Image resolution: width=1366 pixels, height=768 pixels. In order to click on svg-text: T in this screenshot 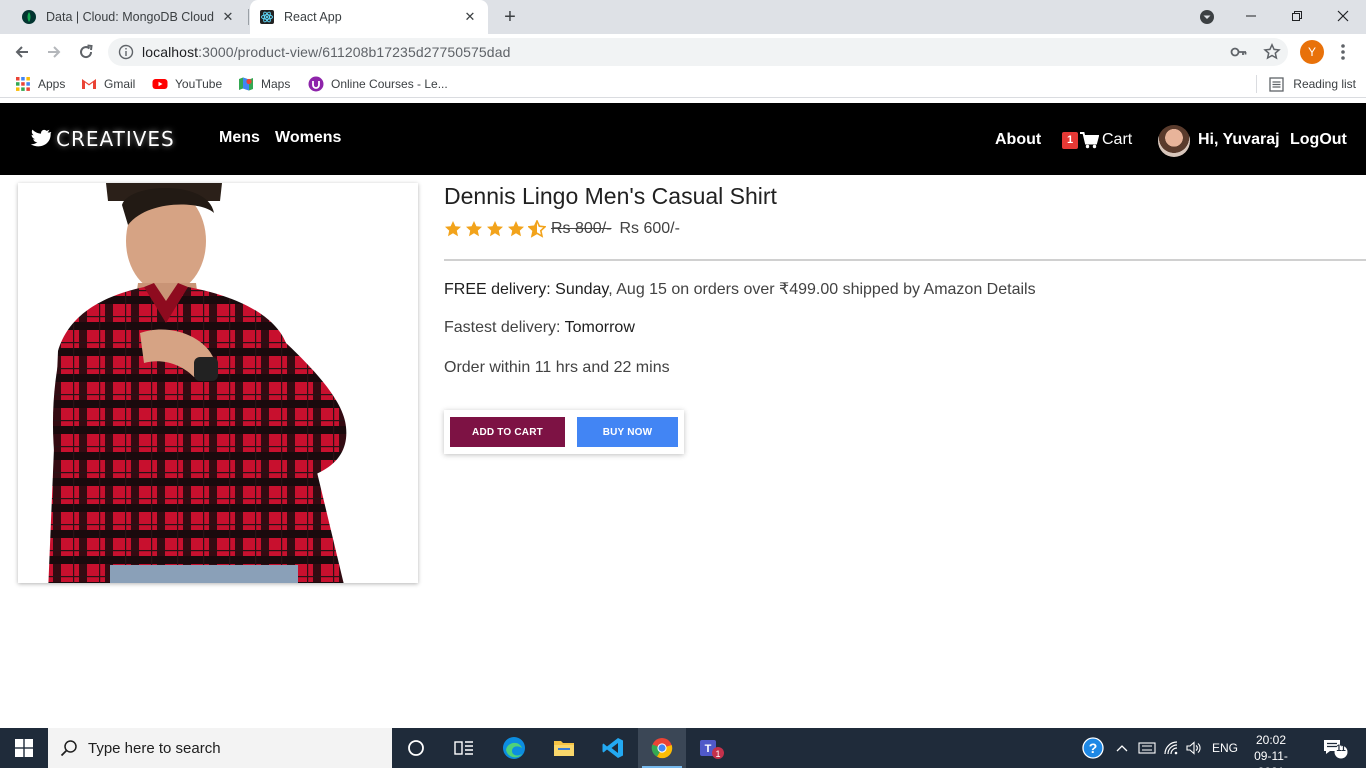, I will do `click(708, 749)`.